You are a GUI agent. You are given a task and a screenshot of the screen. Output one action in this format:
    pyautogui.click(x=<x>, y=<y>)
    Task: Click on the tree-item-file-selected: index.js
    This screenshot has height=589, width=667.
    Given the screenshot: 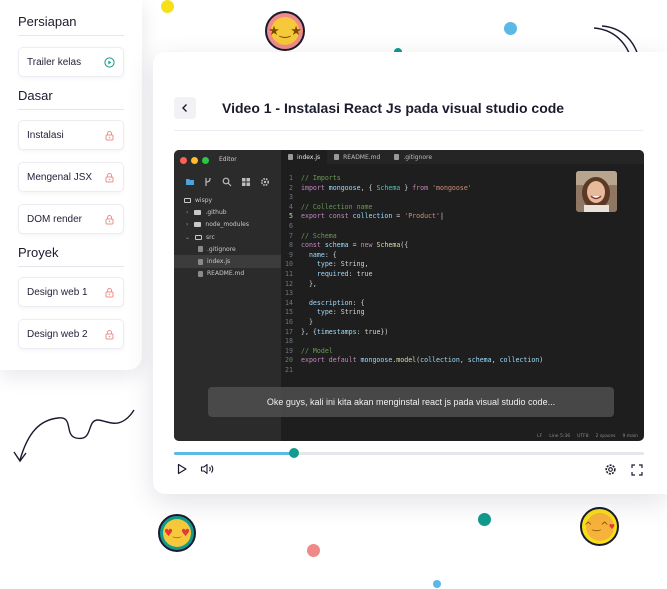 What is the action you would take?
    pyautogui.click(x=227, y=261)
    